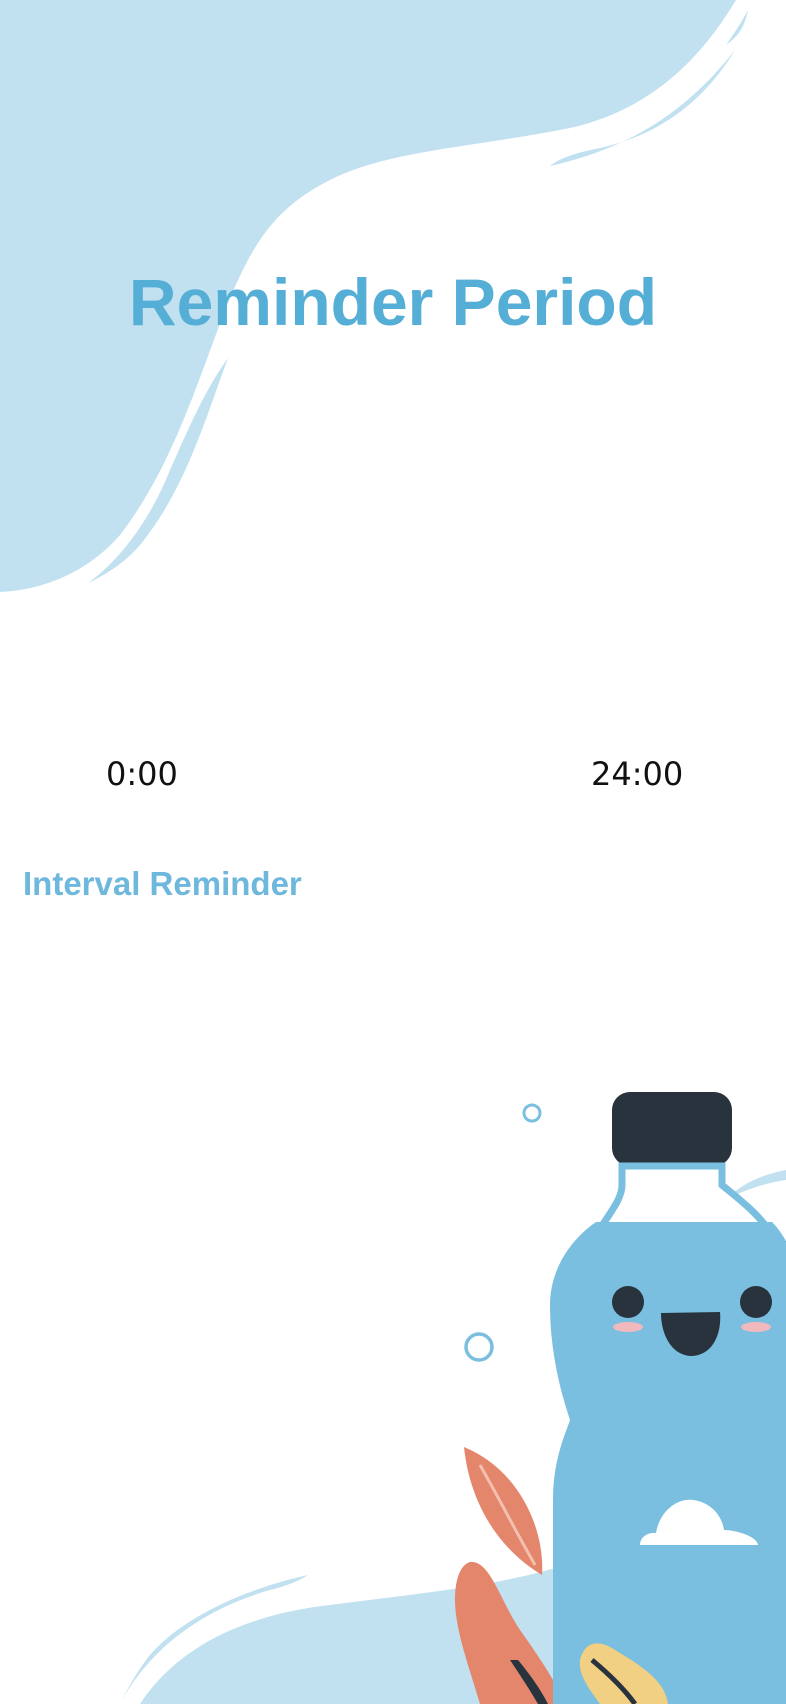  Describe the element at coordinates (393, 302) in the screenshot. I see `page-title: Reminder Period` at that location.